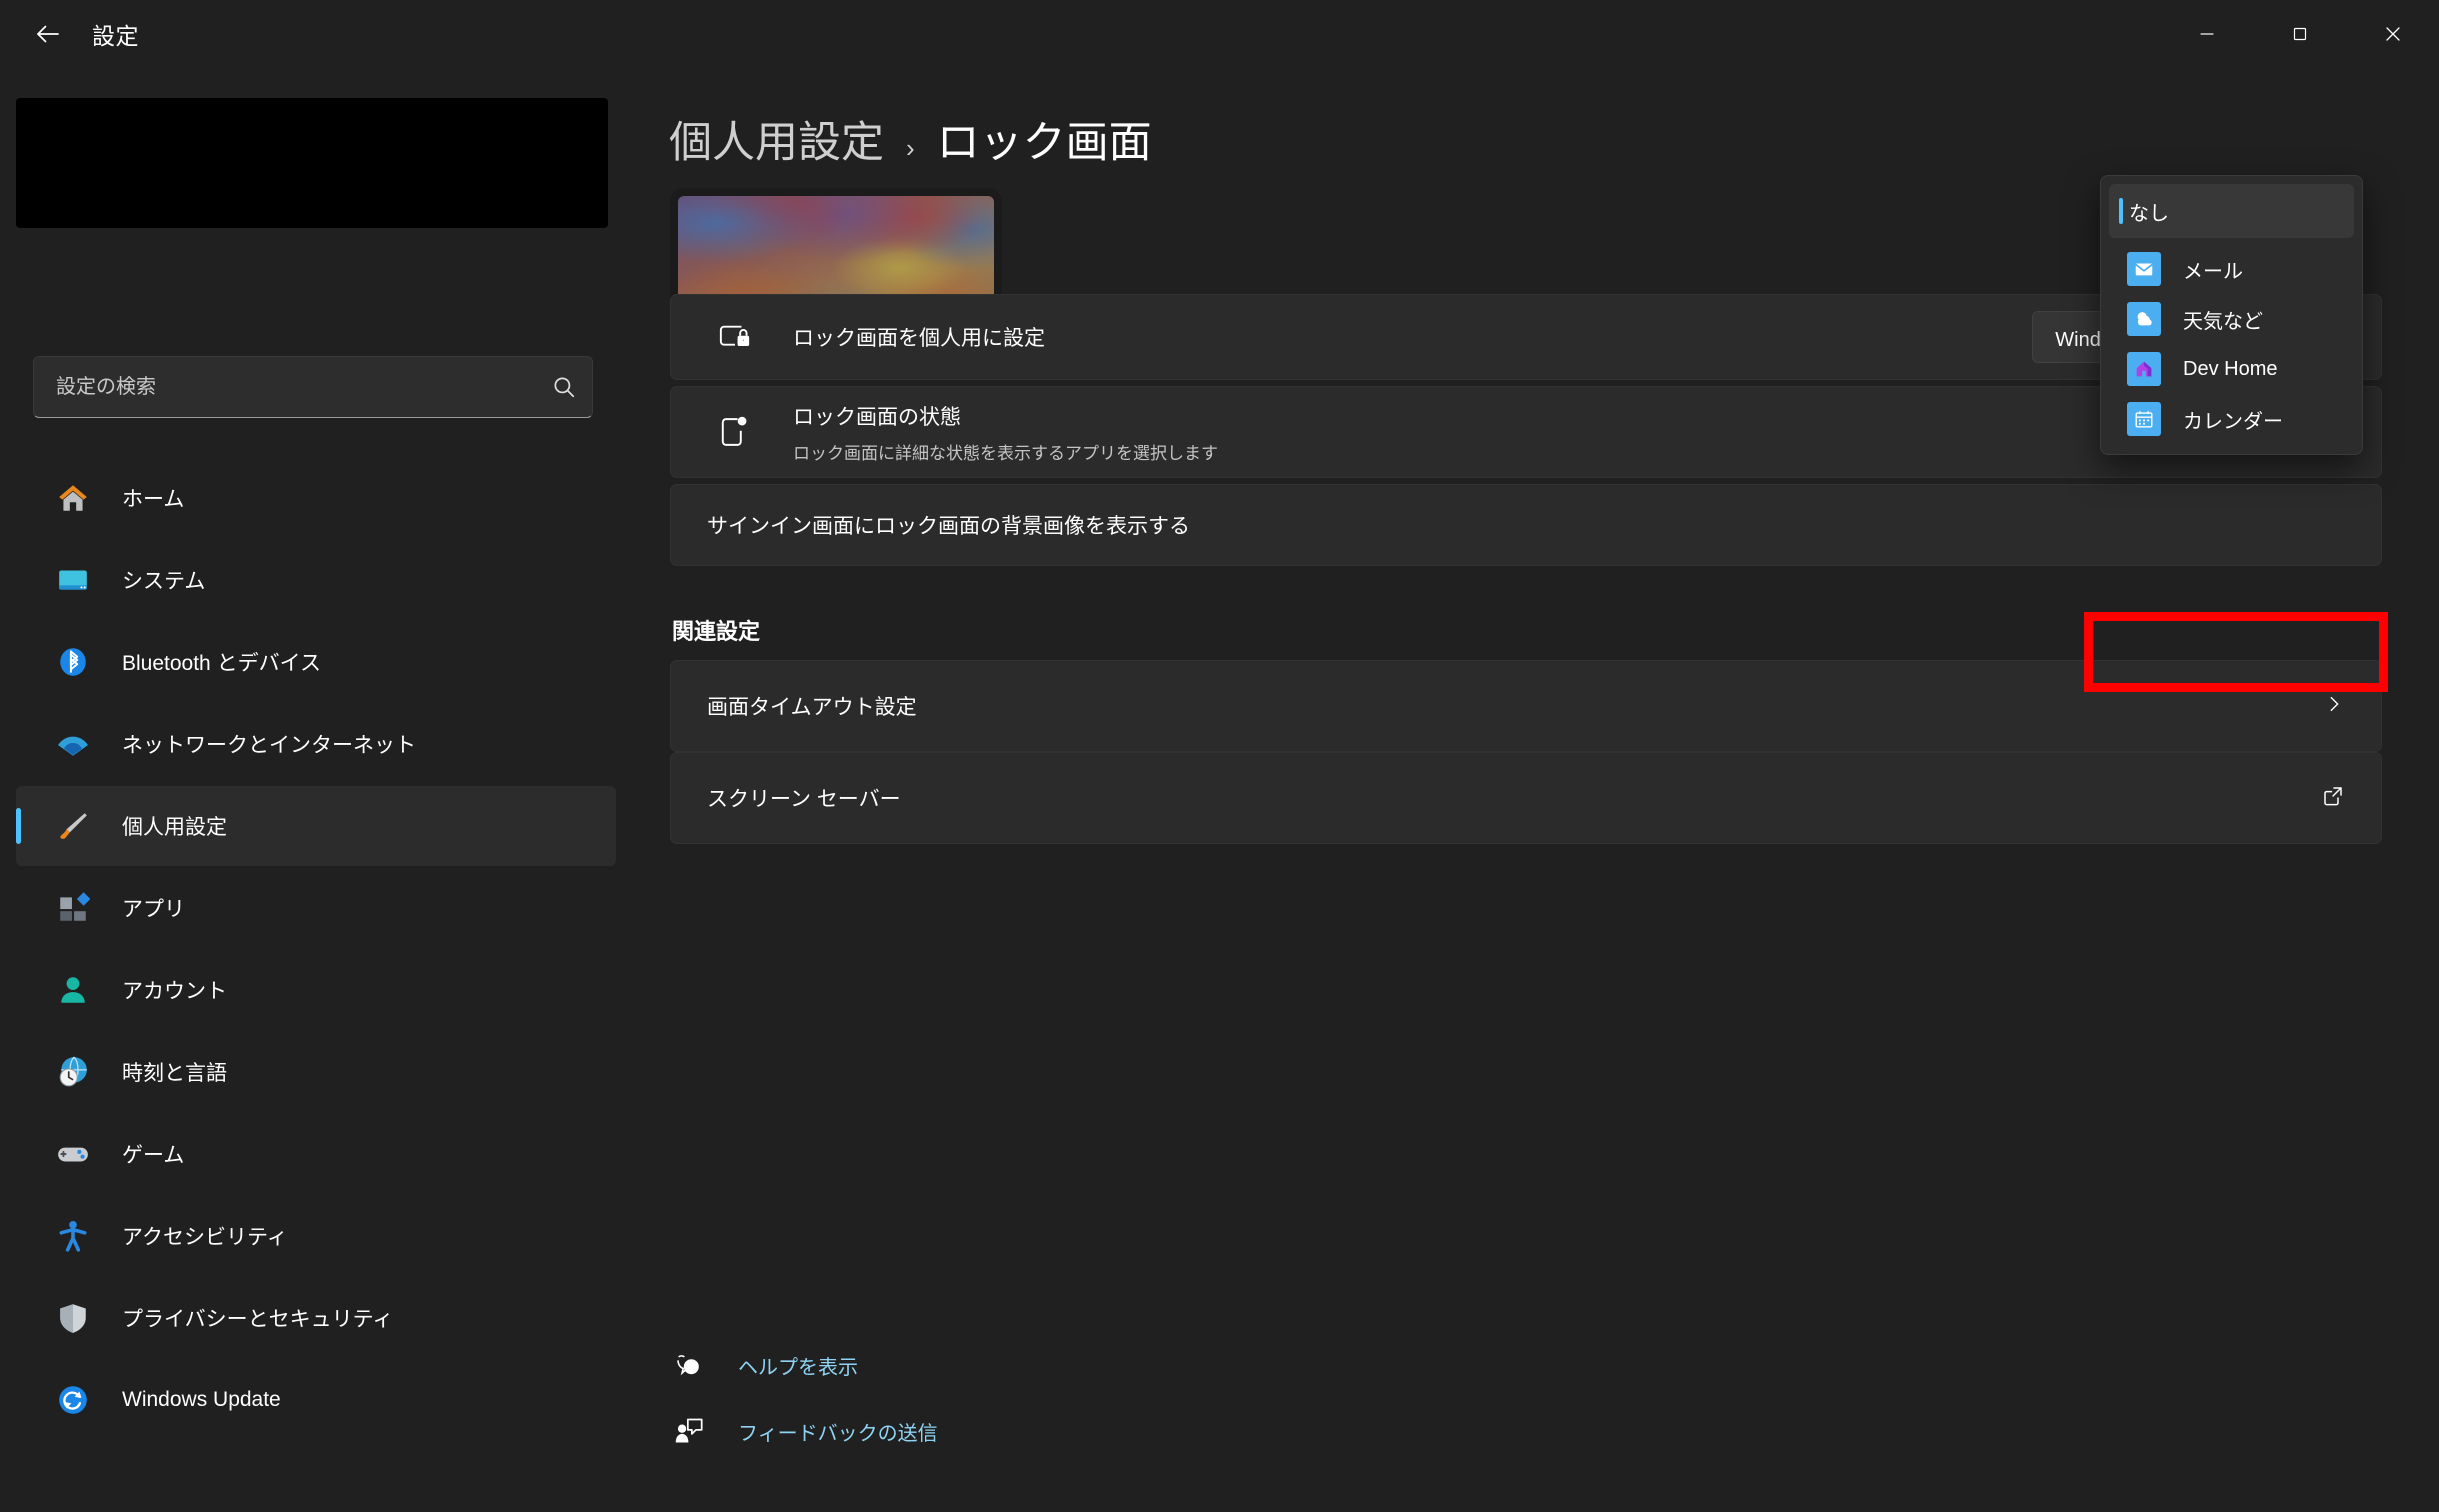  I want to click on related-title: スクリーン セーバー, so click(804, 799).